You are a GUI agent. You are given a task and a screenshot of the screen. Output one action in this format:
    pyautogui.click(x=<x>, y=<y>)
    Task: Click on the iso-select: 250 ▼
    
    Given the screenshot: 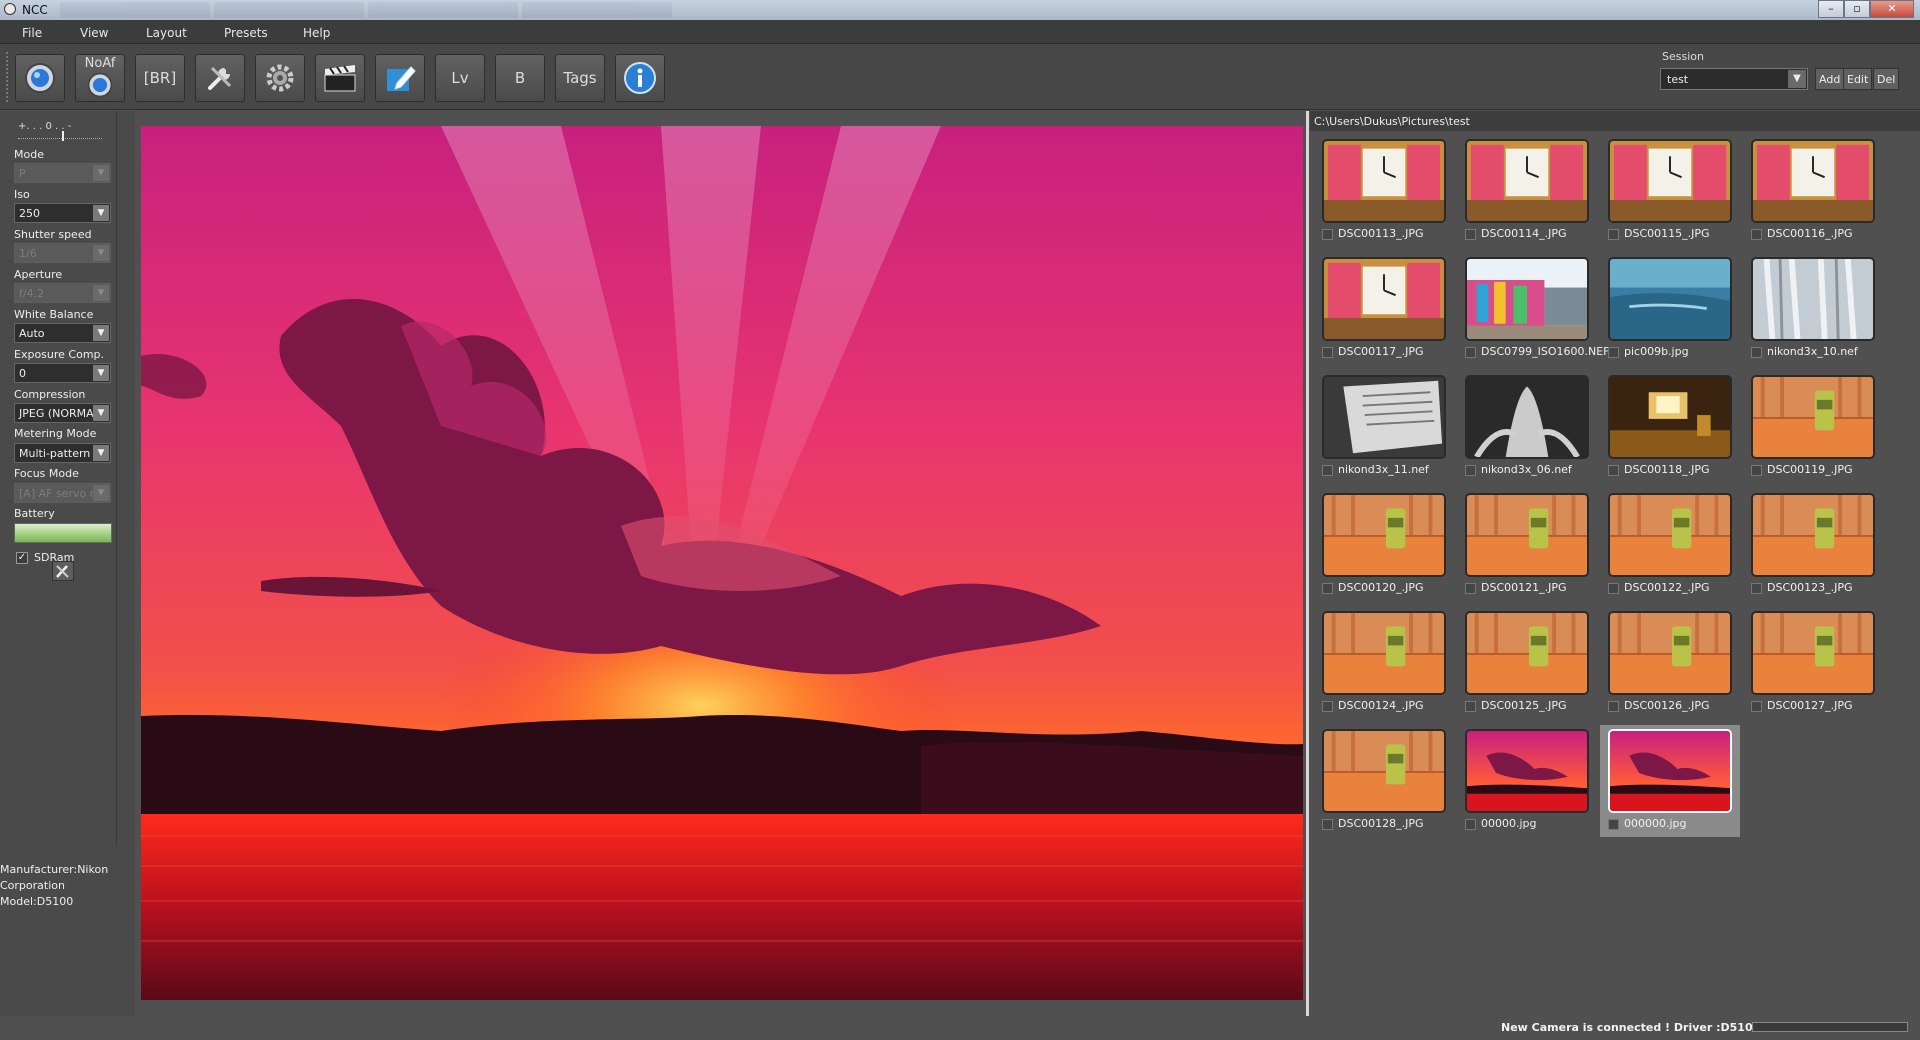 What is the action you would take?
    pyautogui.click(x=62, y=213)
    